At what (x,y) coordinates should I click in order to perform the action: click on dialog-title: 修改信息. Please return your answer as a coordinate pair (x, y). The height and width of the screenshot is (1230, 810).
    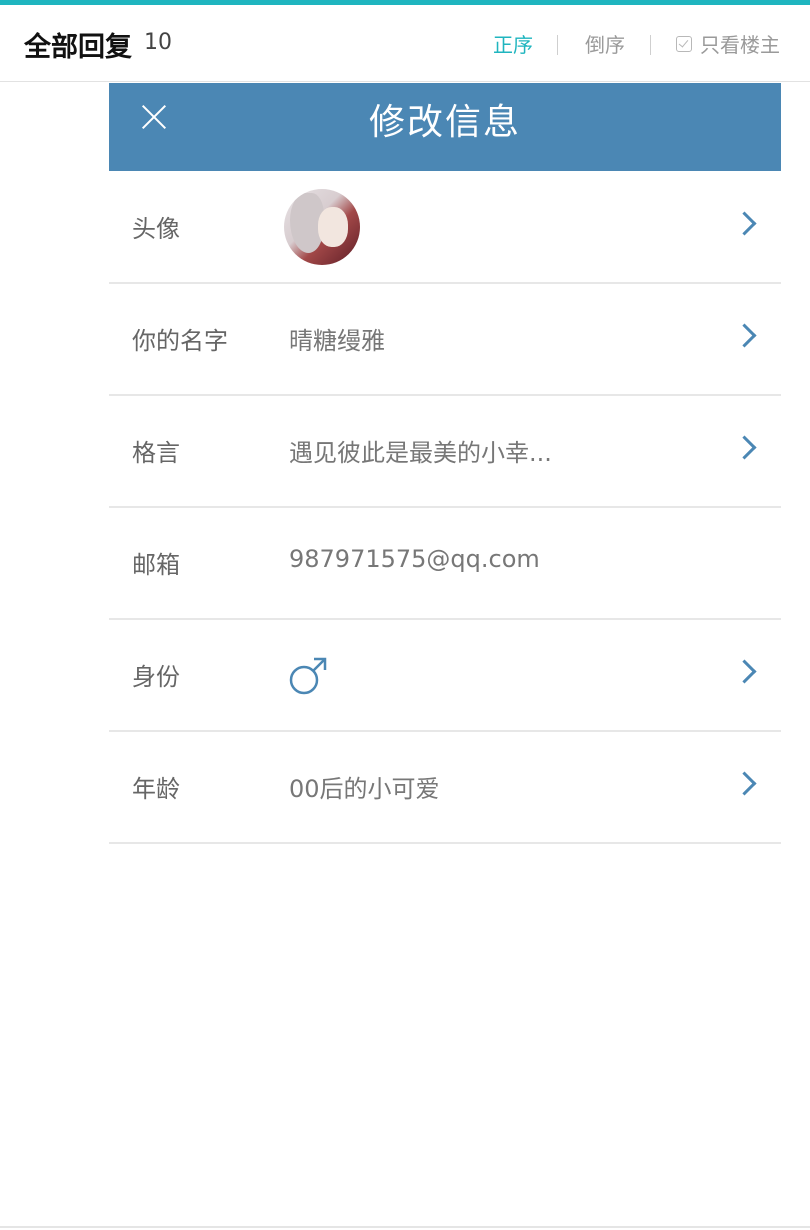
    Looking at the image, I should click on (444, 122).